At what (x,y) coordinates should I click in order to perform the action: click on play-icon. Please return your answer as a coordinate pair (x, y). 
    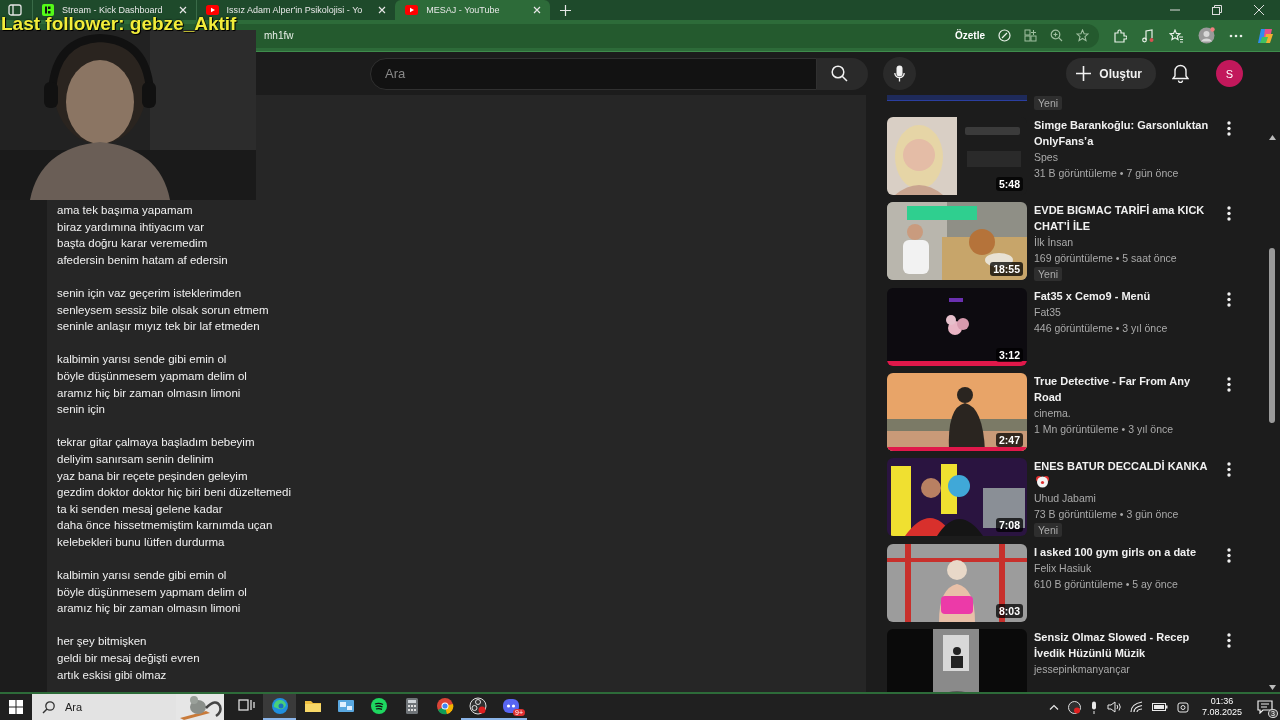
    Looking at the image, I should click on (212, 10).